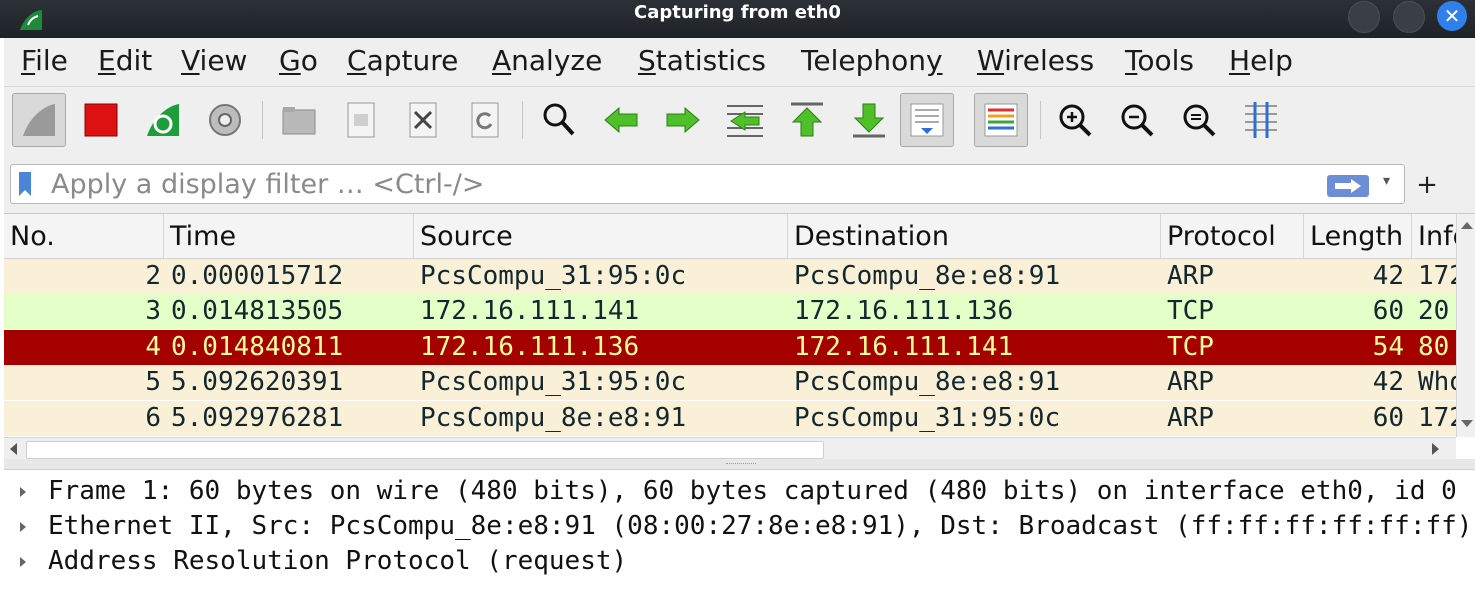  What do you see at coordinates (702, 61) in the screenshot?
I see `menu-statistics: Statistics` at bounding box center [702, 61].